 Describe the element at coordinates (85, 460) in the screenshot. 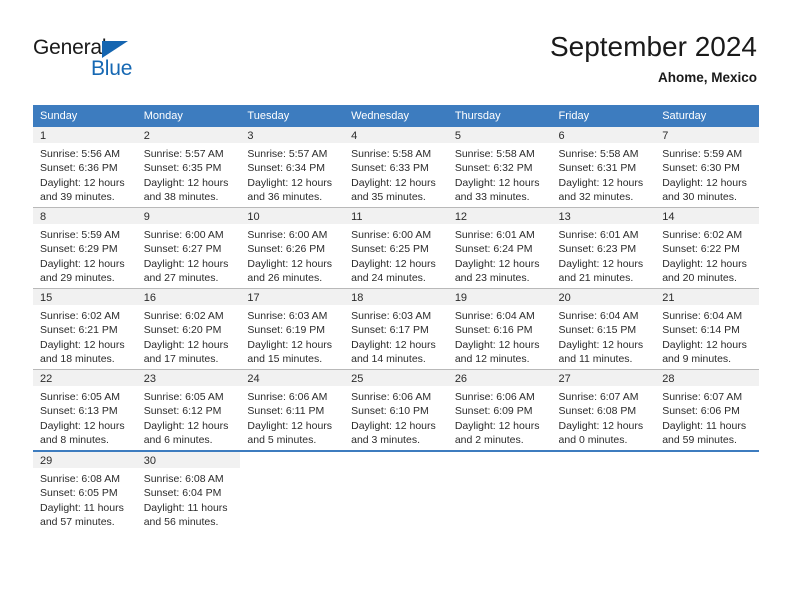

I see `day-number: 29` at that location.